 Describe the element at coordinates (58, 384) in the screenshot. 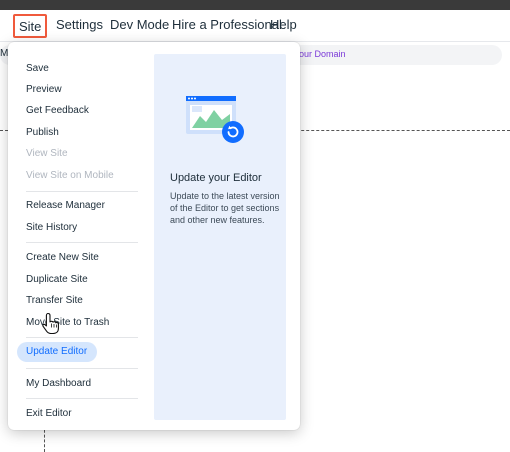

I see `menu-item-my-dashboard: My Dashboard` at that location.